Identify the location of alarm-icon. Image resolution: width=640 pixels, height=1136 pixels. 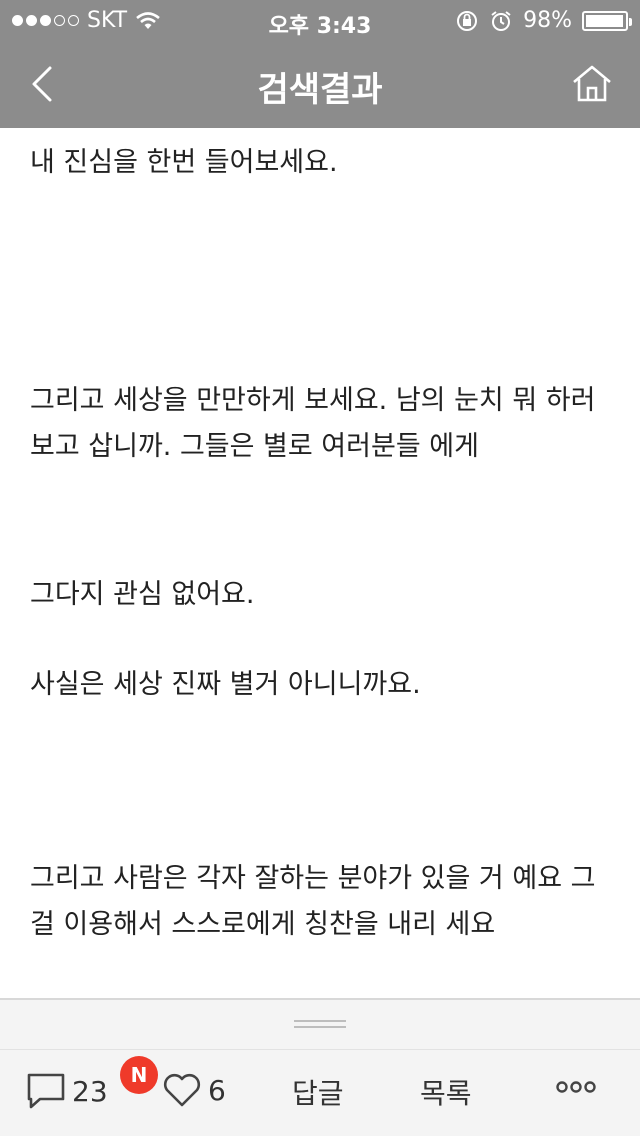
(501, 20).